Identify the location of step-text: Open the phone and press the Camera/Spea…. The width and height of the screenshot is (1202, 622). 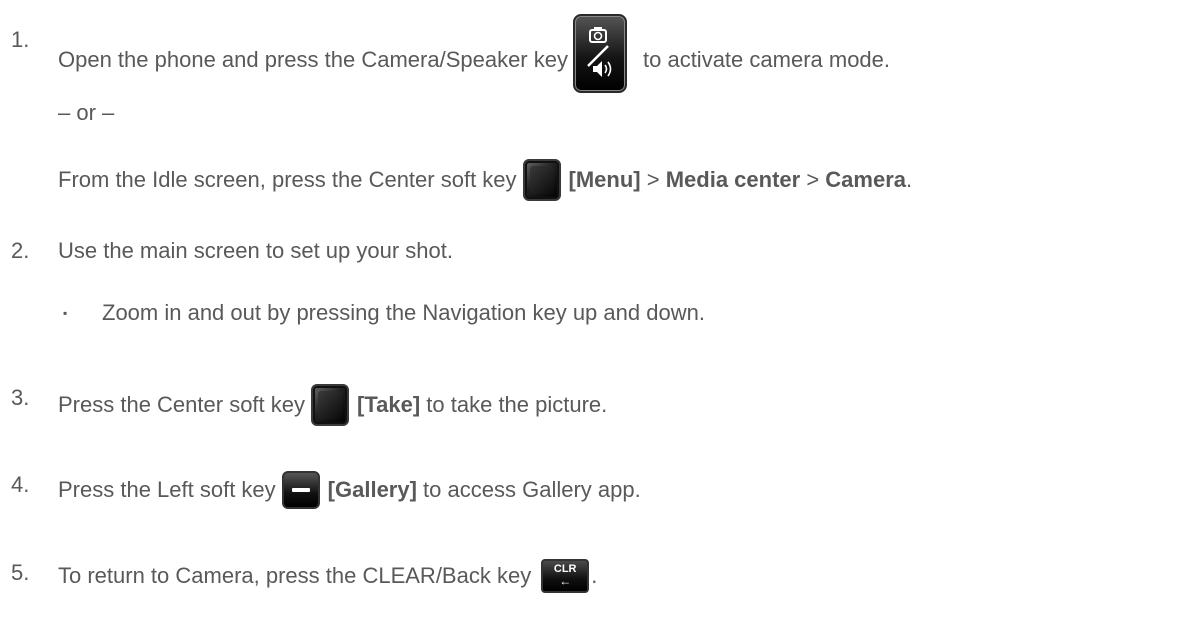
(474, 53).